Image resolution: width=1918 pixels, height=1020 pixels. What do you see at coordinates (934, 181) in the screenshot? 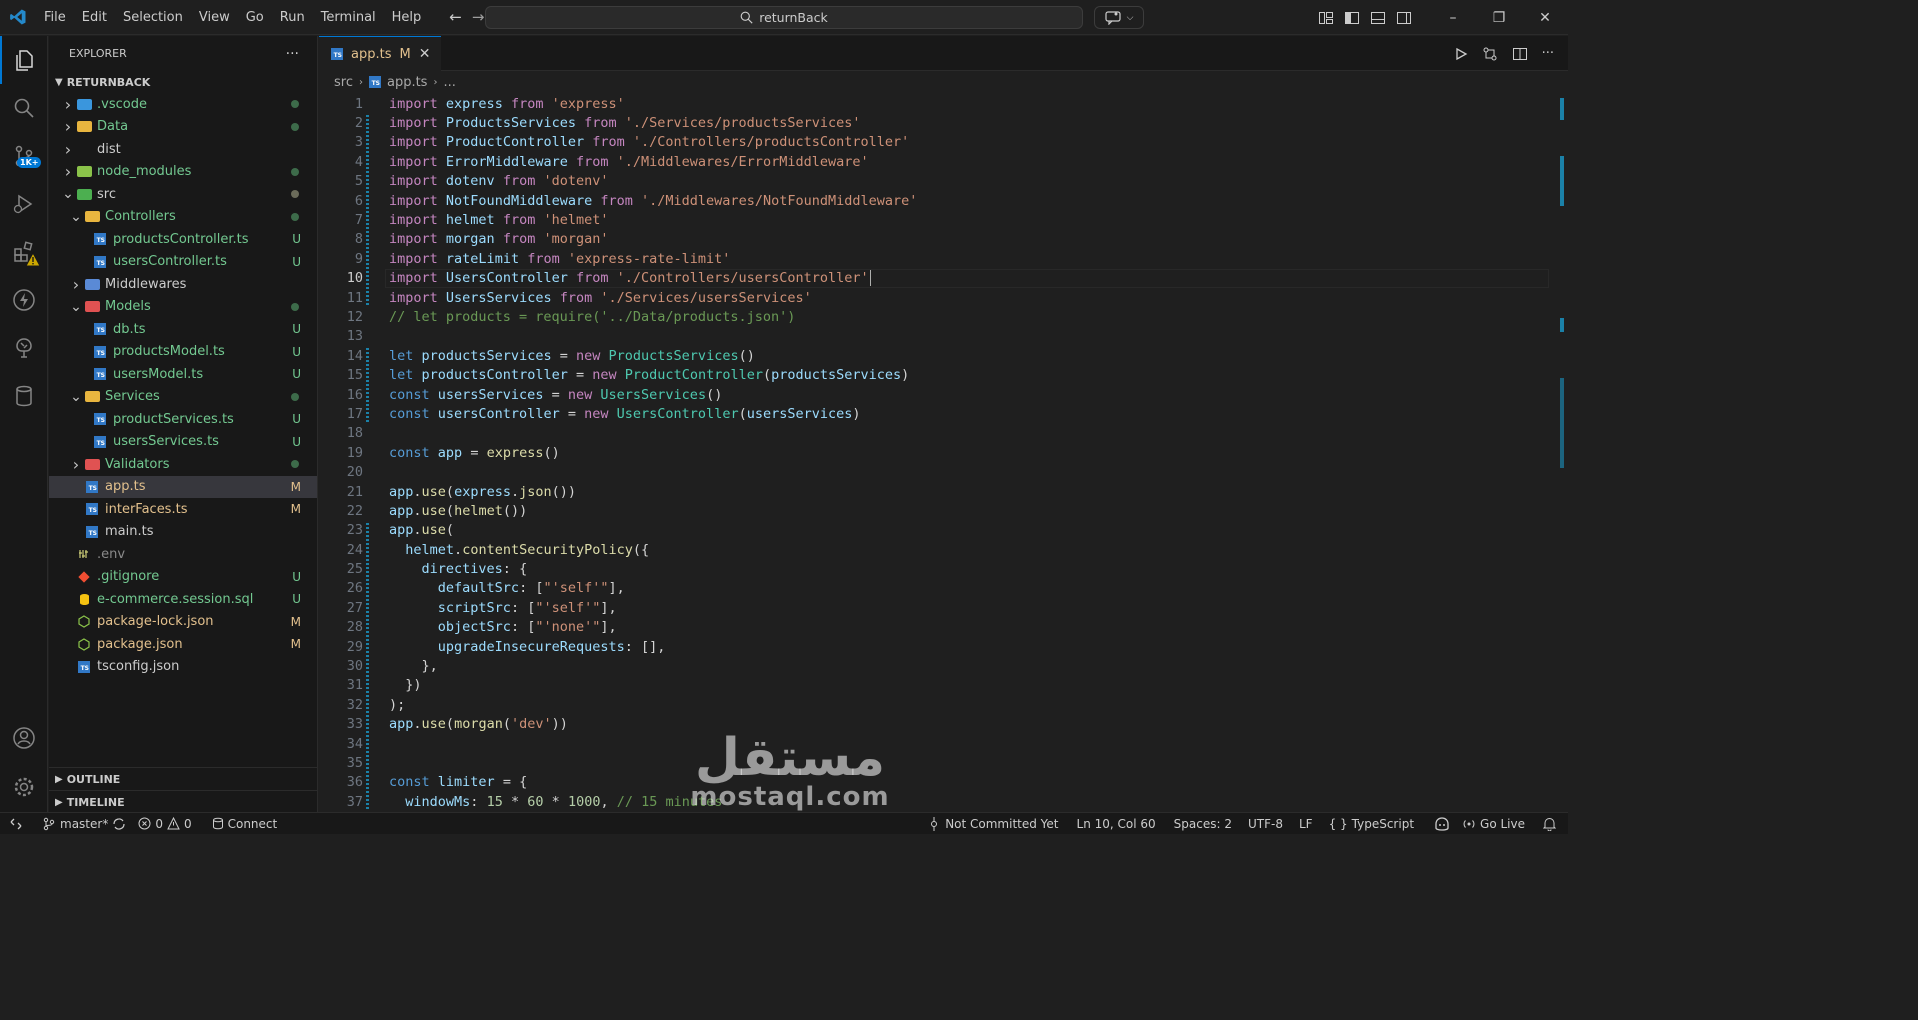
I see `code-line: 5 import dotenv from 'dotenv'` at bounding box center [934, 181].